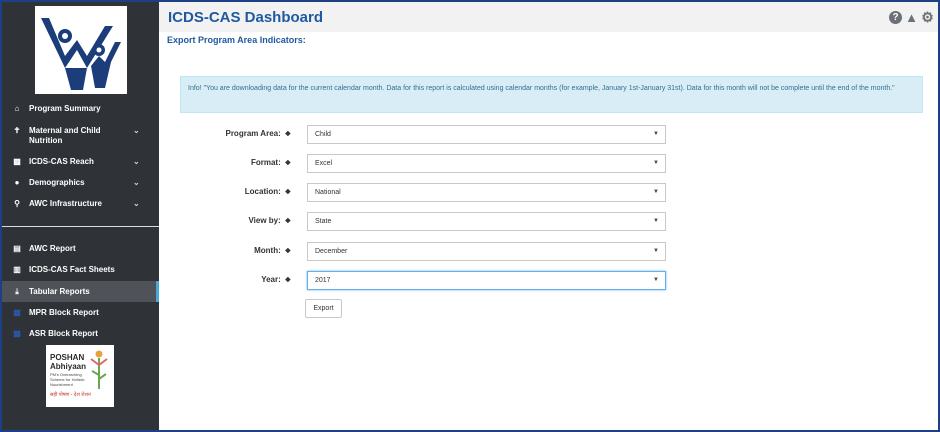 The image size is (940, 432). I want to click on page-title: ICDS-CAS Dashboard, so click(246, 17).